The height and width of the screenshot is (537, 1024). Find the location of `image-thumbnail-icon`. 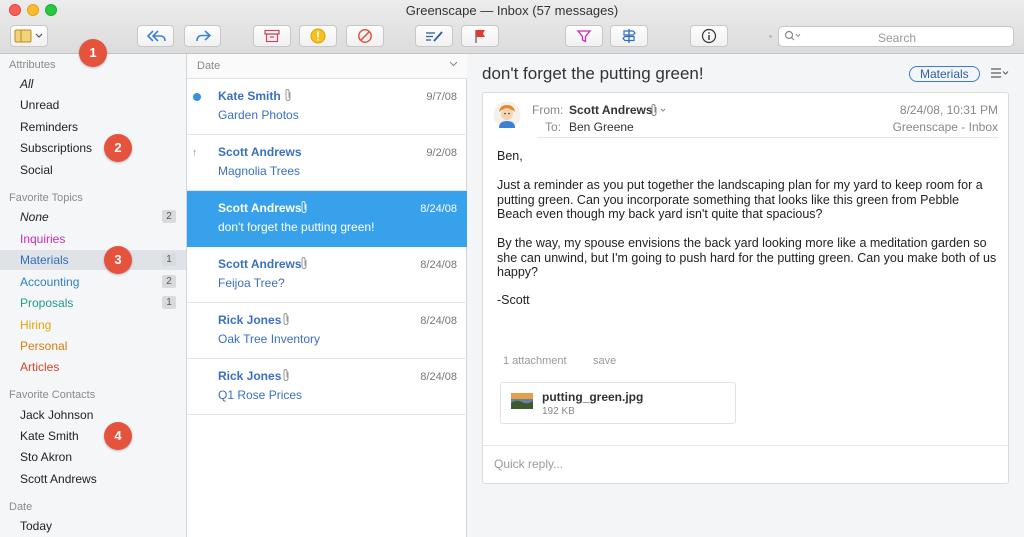

image-thumbnail-icon is located at coordinates (522, 401).